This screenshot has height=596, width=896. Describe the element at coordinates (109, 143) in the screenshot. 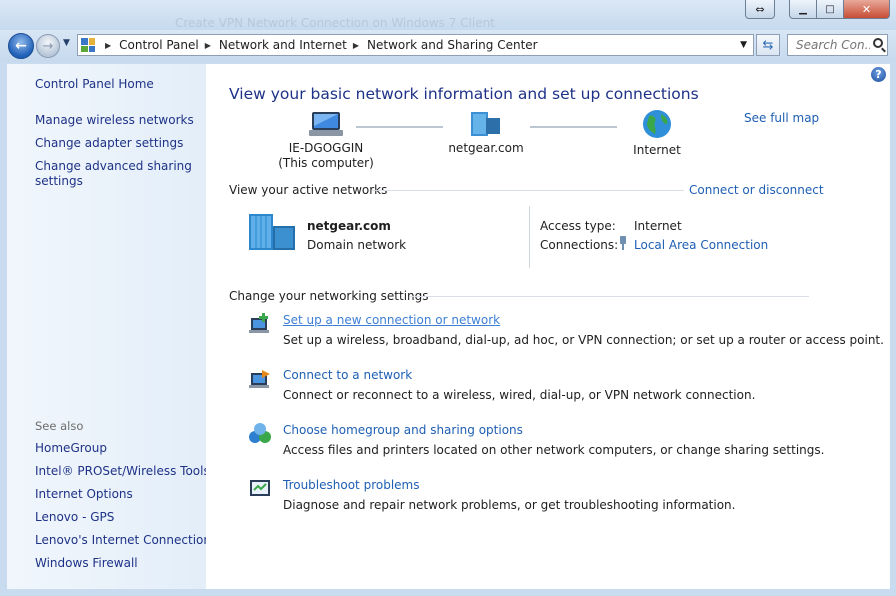

I see `sidebar-item-adapter-settings: Change adapter settings` at that location.